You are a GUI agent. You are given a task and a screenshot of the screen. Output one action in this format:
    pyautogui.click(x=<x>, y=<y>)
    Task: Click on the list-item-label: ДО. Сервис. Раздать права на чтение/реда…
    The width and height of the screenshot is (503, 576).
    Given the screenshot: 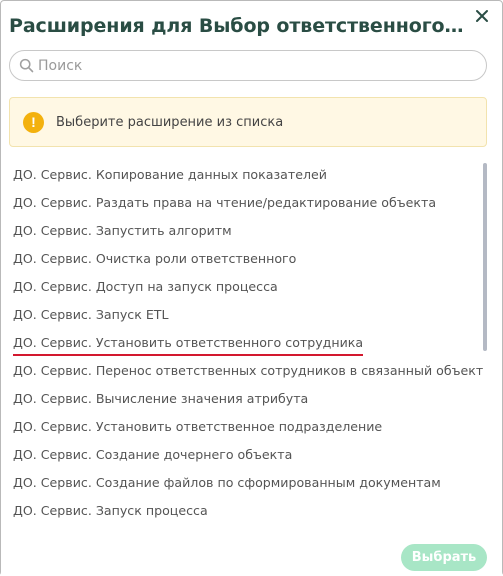 What is the action you would take?
    pyautogui.click(x=225, y=202)
    